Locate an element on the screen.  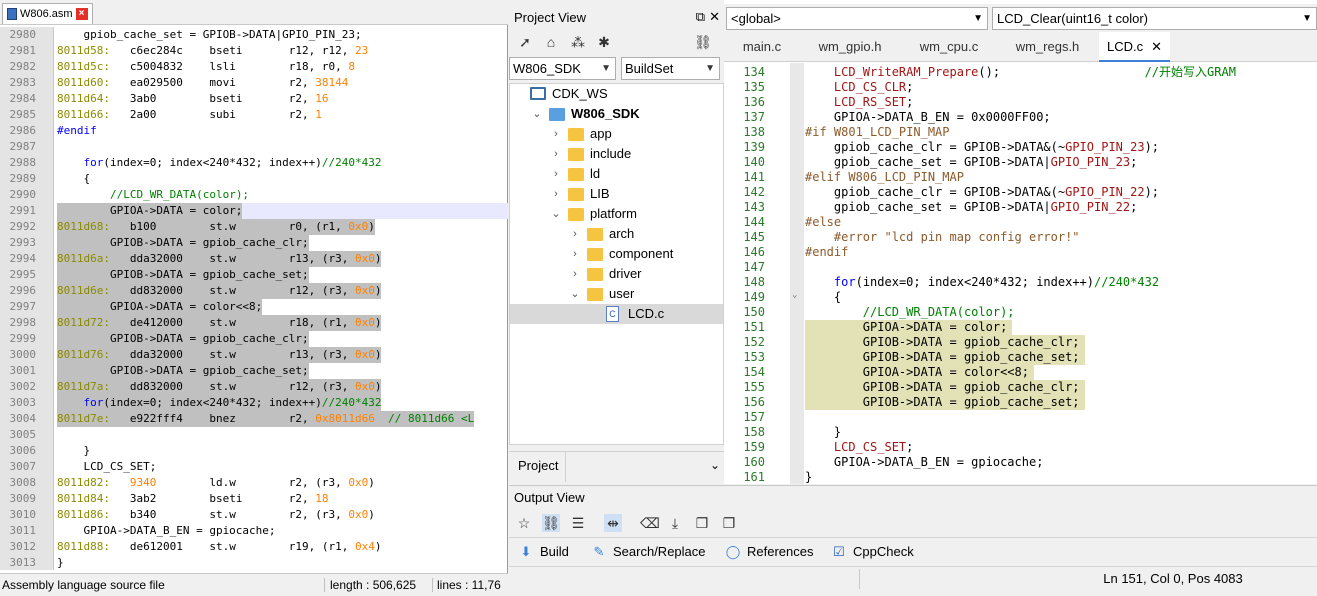
line-number: 2990 is located at coordinates (23, 194).